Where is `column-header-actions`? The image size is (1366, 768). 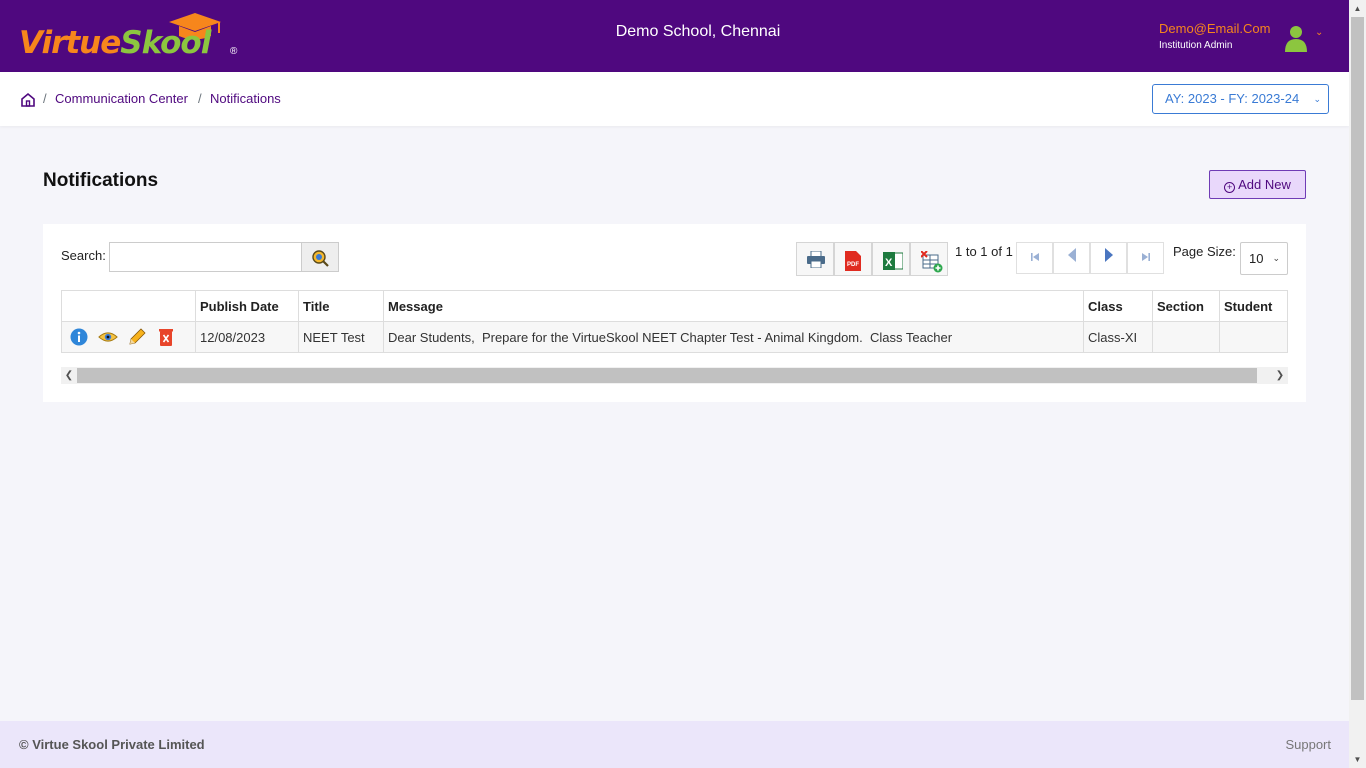 column-header-actions is located at coordinates (128, 306).